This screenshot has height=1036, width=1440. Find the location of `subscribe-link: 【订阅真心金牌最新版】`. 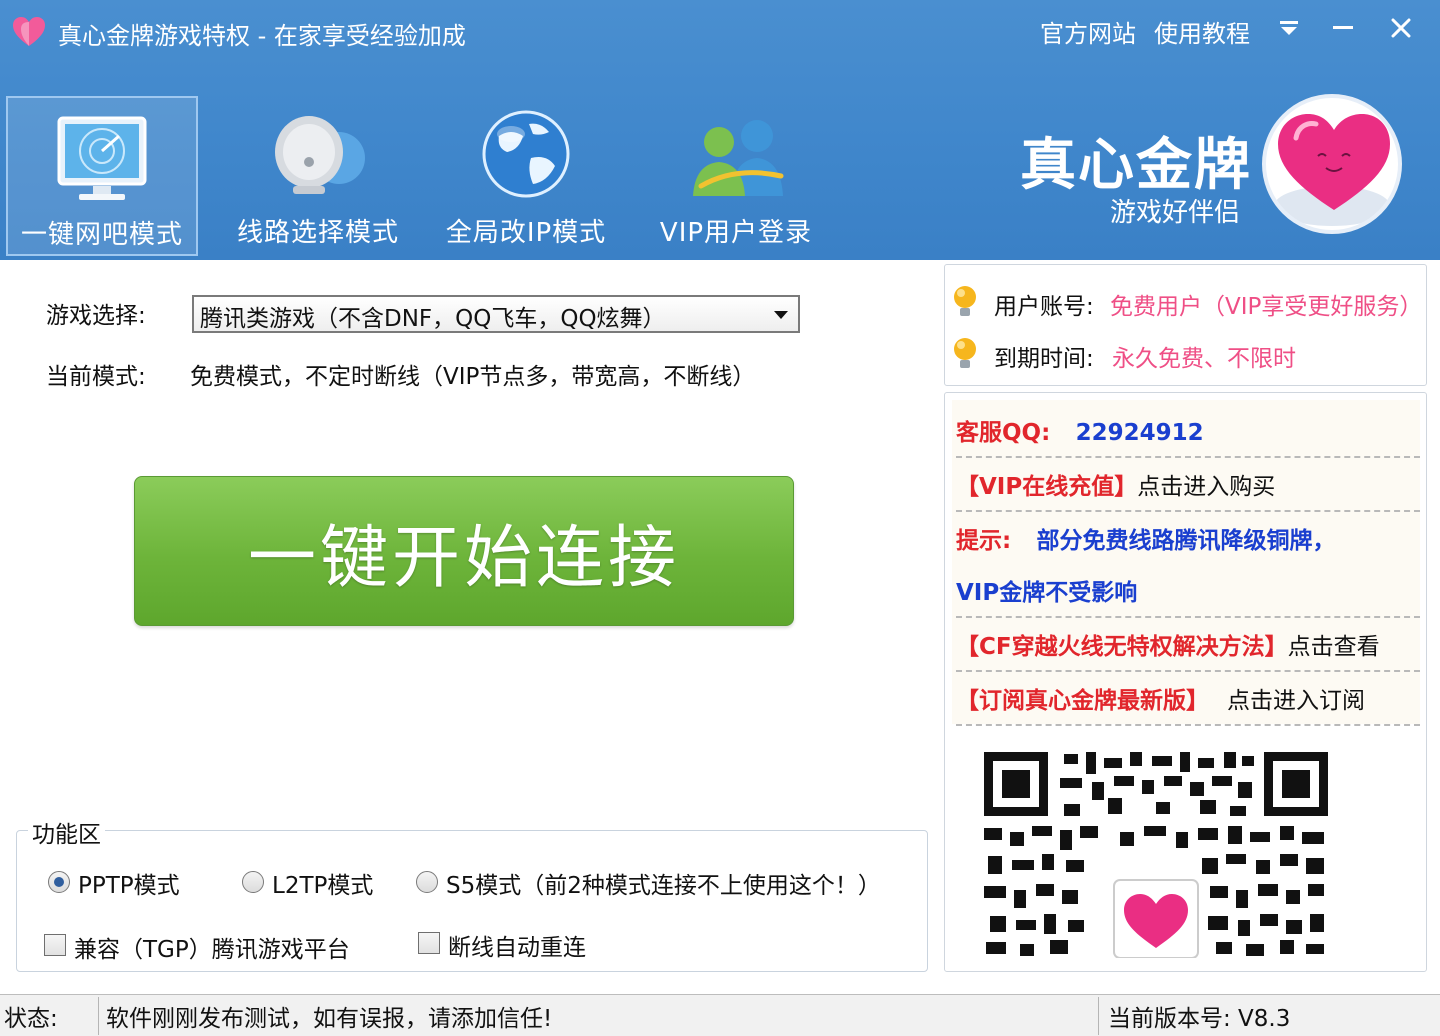

subscribe-link: 【订阅真心金牌最新版】 is located at coordinates (1082, 701).